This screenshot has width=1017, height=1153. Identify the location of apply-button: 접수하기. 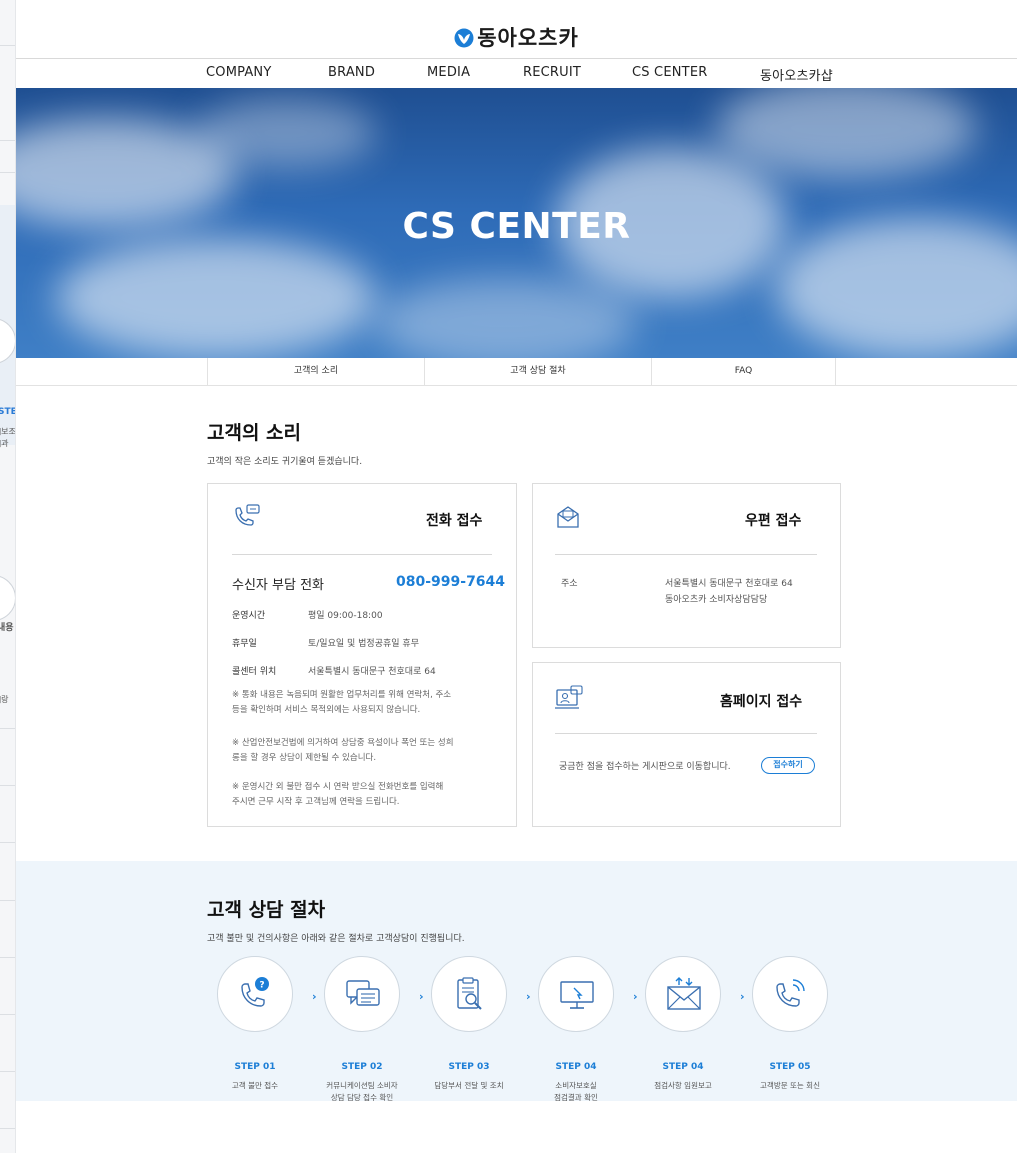
(788, 765).